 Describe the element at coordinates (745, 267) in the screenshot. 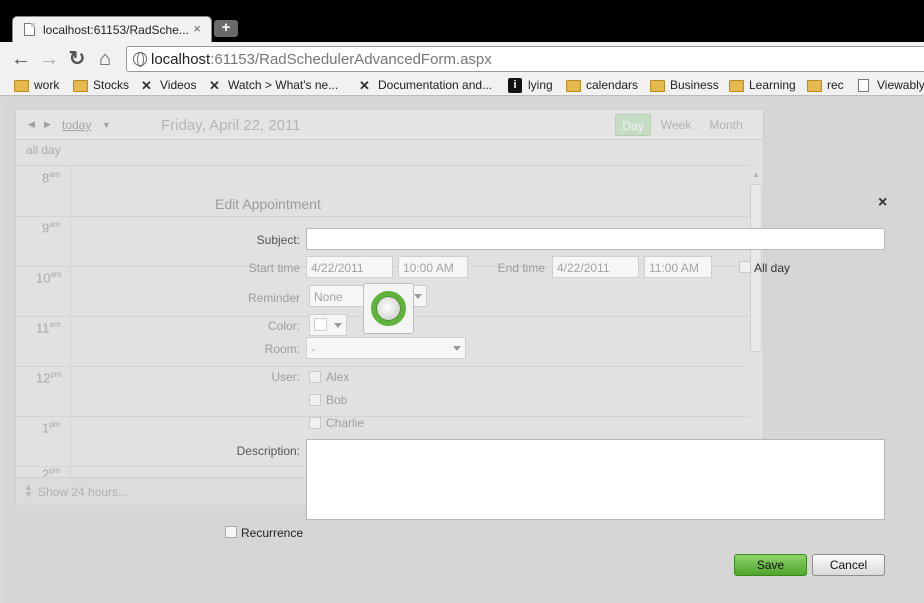

I see `all-day-checkbox` at that location.